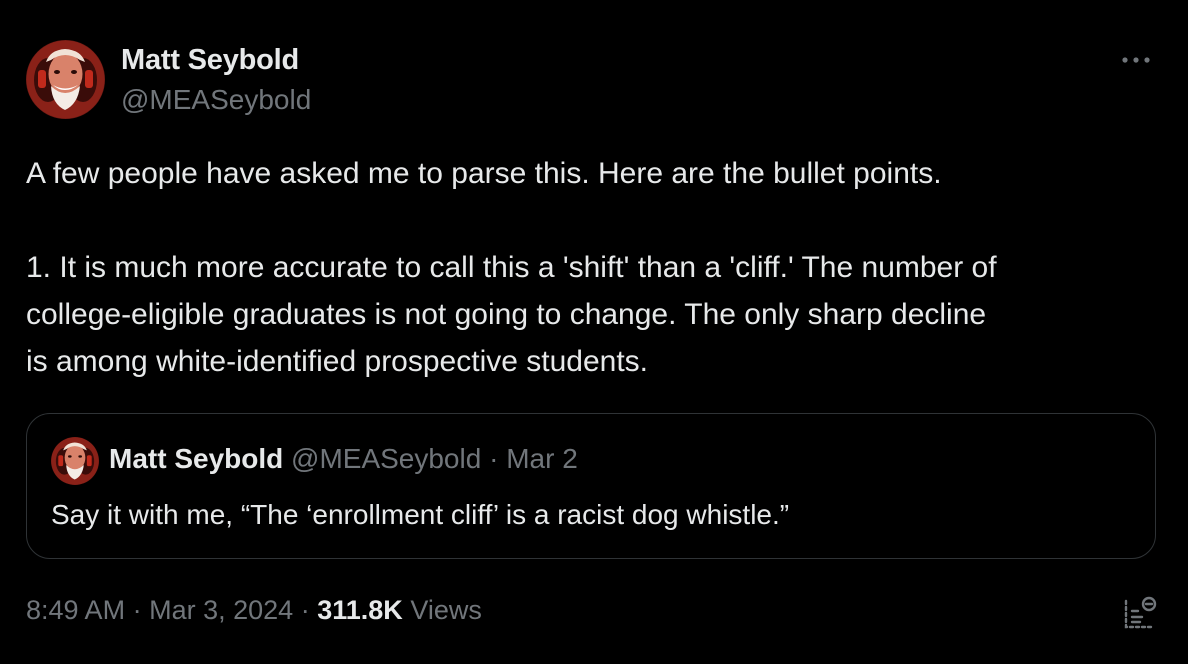 Image resolution: width=1188 pixels, height=664 pixels. I want to click on quote-author-handle: @MEASeybold, so click(386, 458).